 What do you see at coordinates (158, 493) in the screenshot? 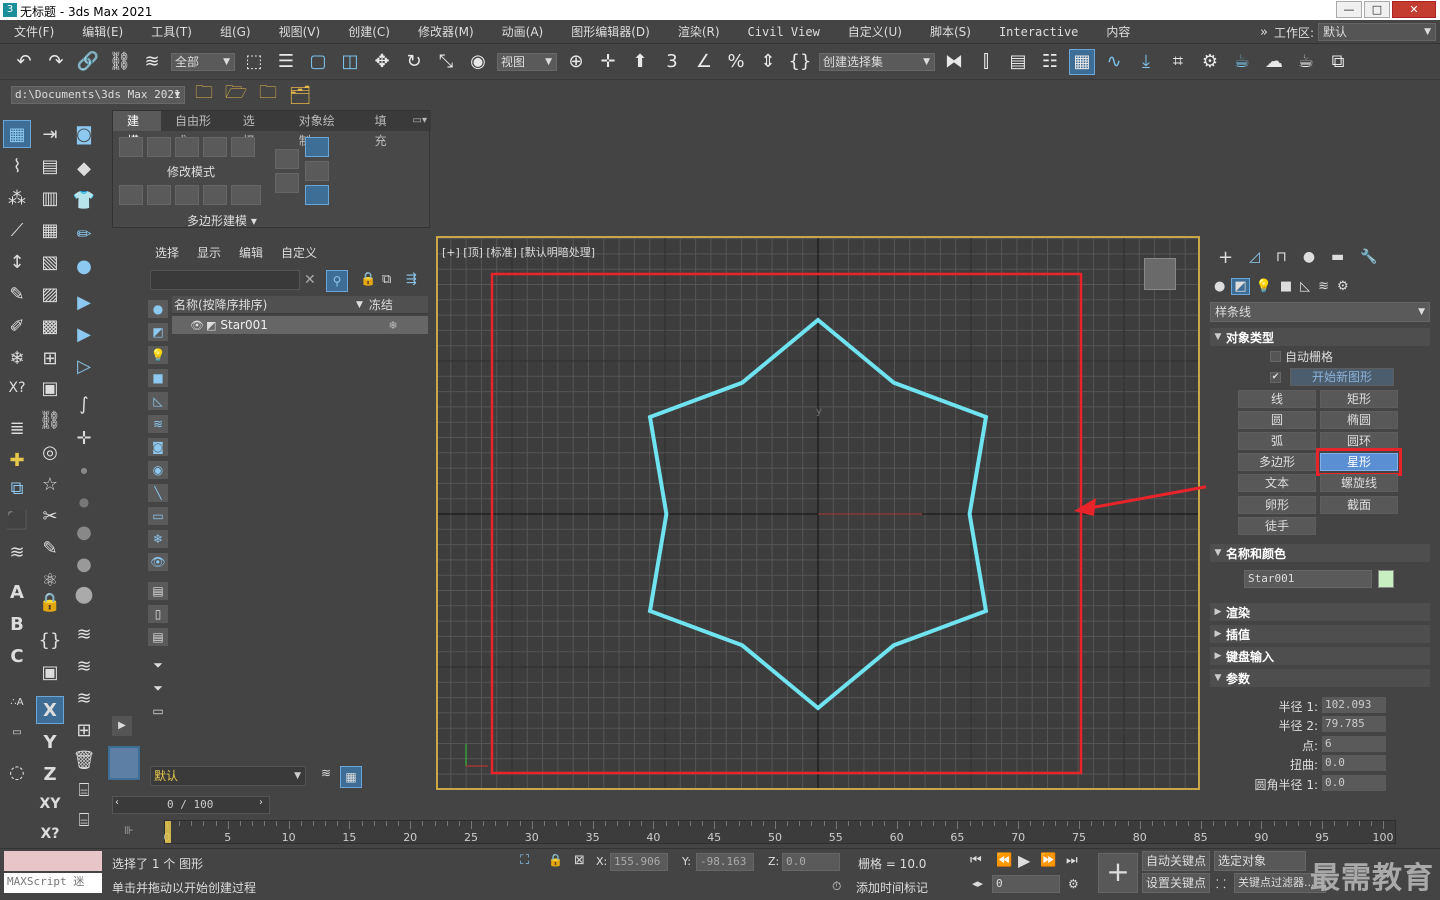
I see `filter-bones-icon: ╲` at bounding box center [158, 493].